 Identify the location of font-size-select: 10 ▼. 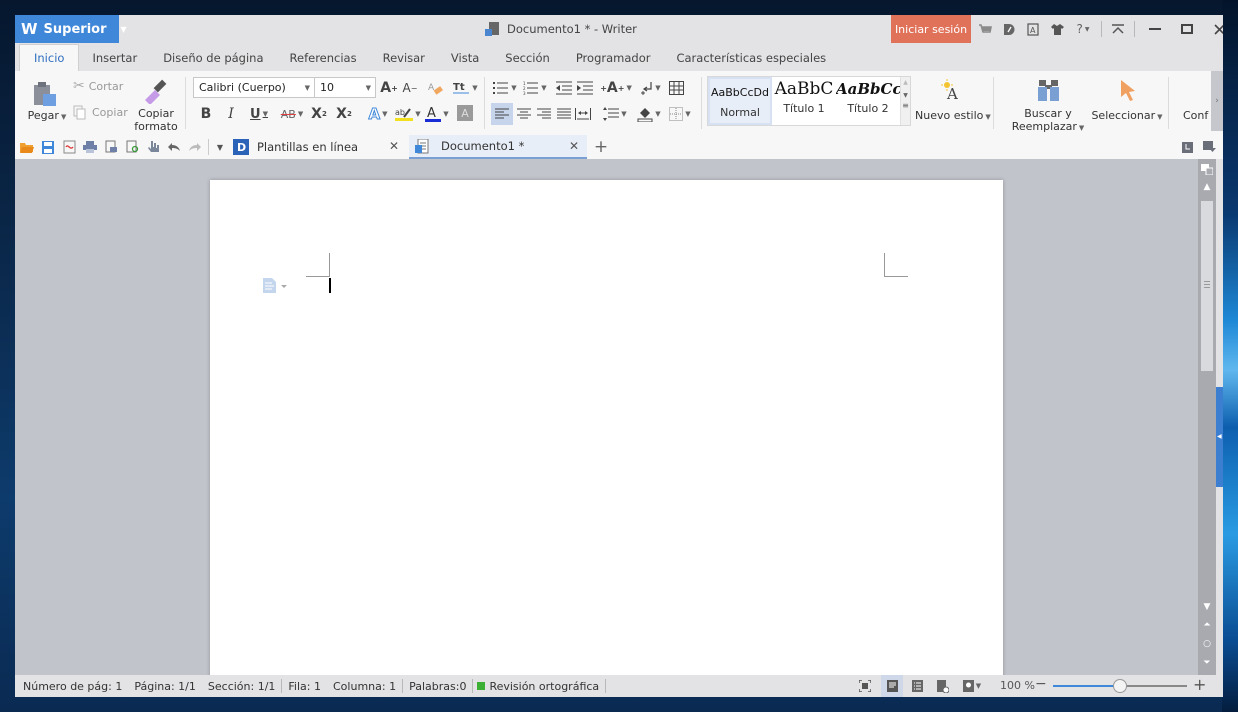
(345, 87).